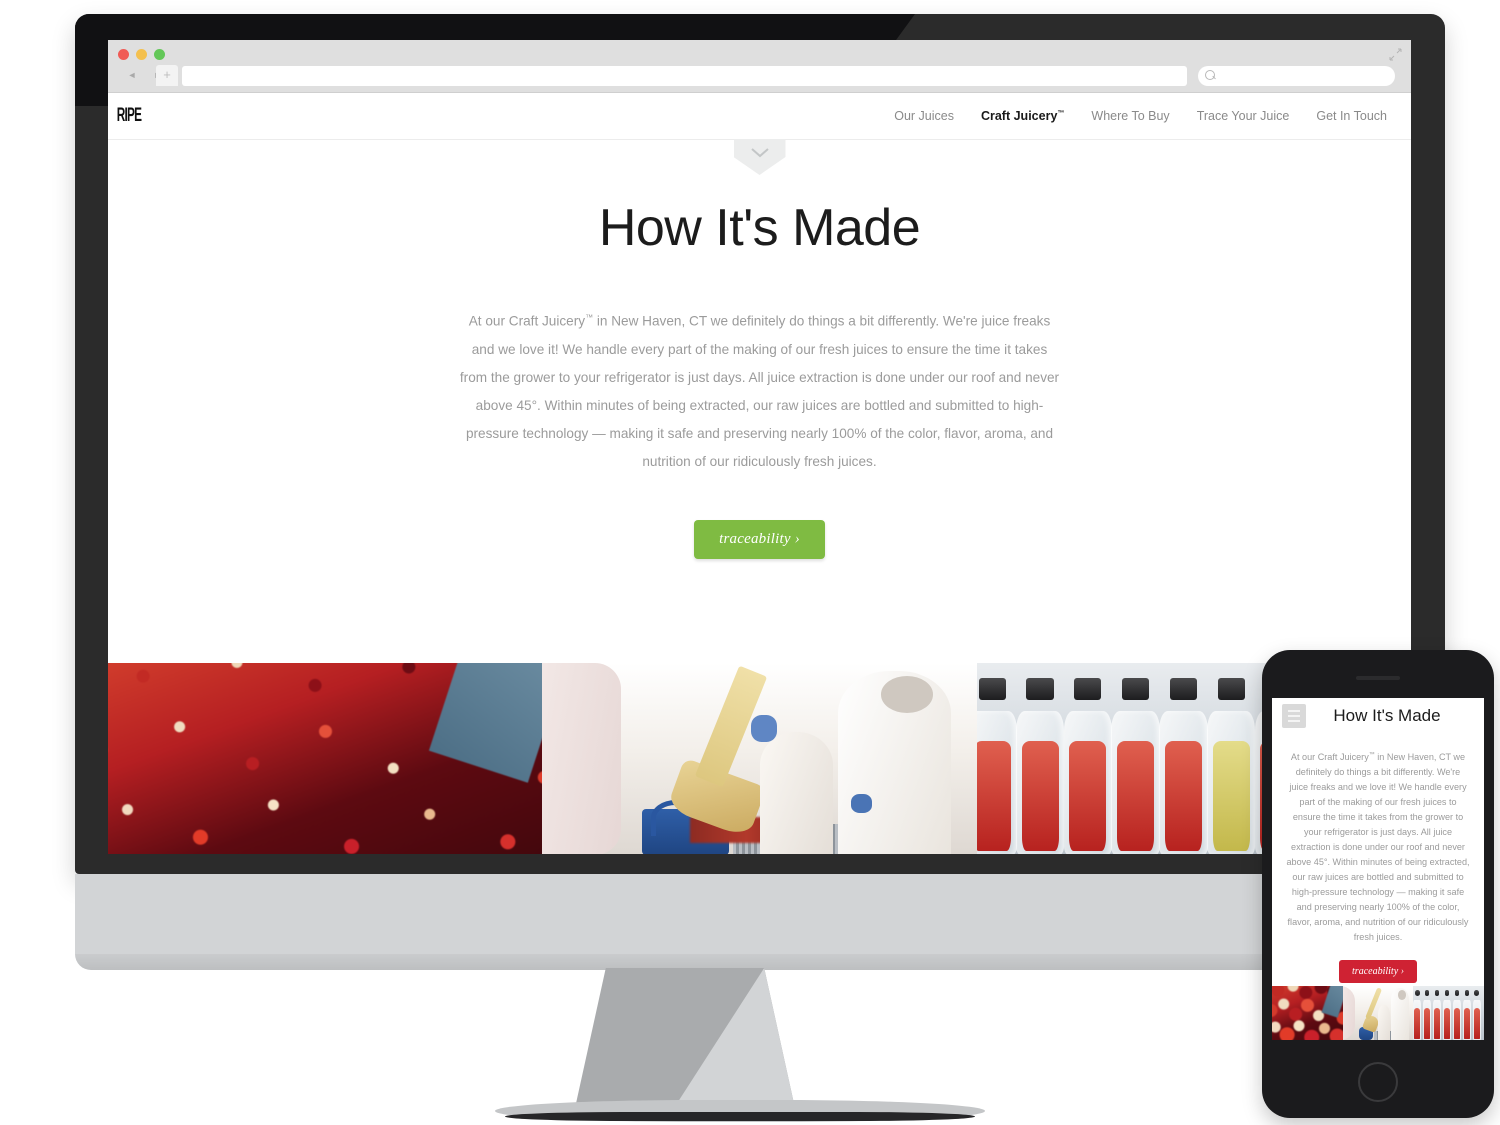 This screenshot has width=1500, height=1125. Describe the element at coordinates (1329, 757) in the screenshot. I see `mobile-paragraph-part1: At our Craft Juicery` at that location.